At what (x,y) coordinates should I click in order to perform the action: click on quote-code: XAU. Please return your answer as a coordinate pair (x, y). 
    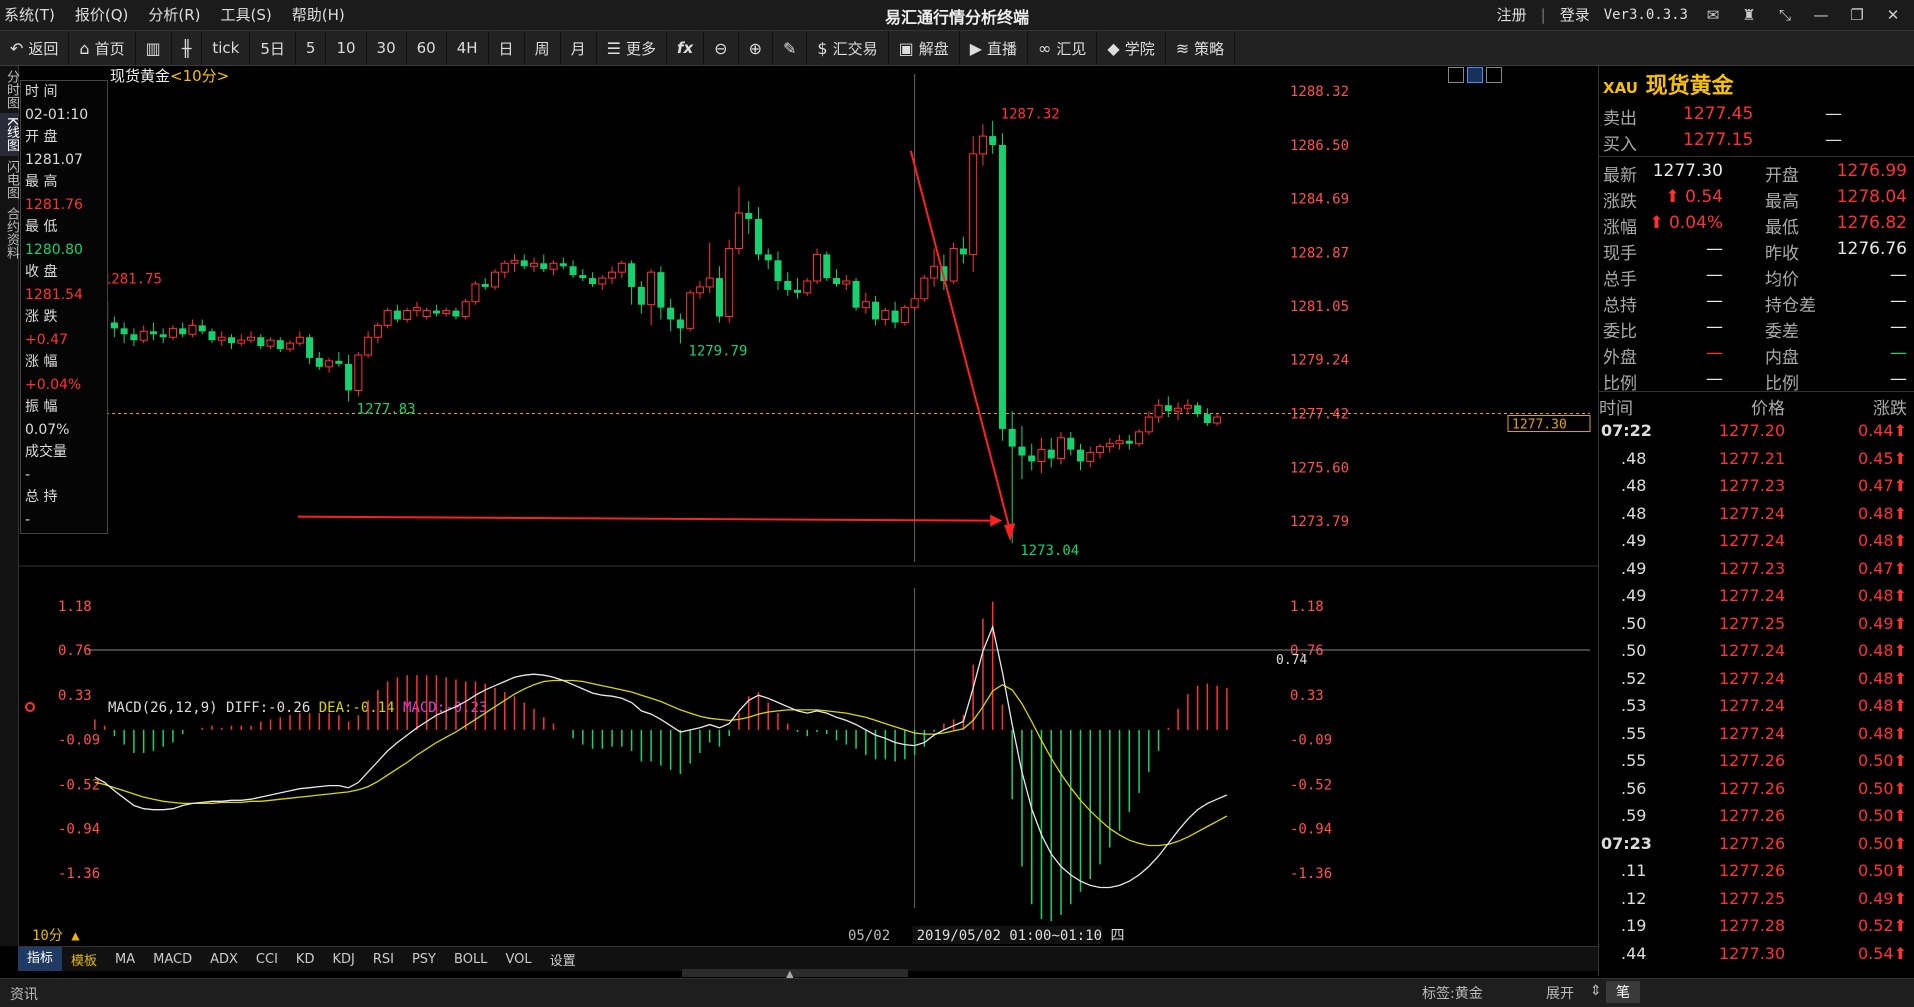
    Looking at the image, I should click on (1620, 88).